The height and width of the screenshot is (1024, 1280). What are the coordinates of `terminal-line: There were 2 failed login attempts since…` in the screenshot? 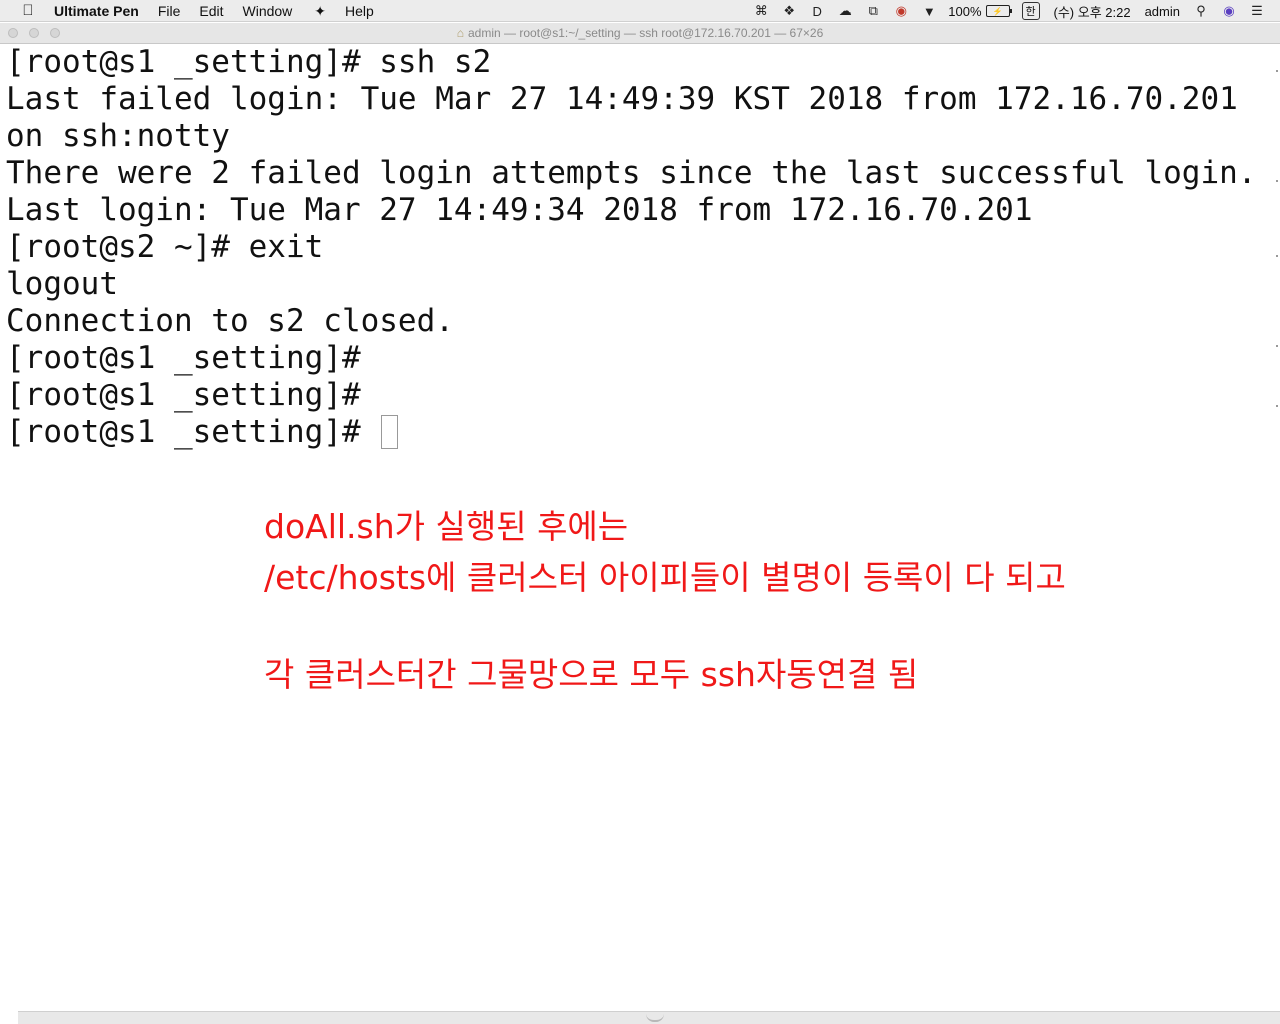 It's located at (631, 173).